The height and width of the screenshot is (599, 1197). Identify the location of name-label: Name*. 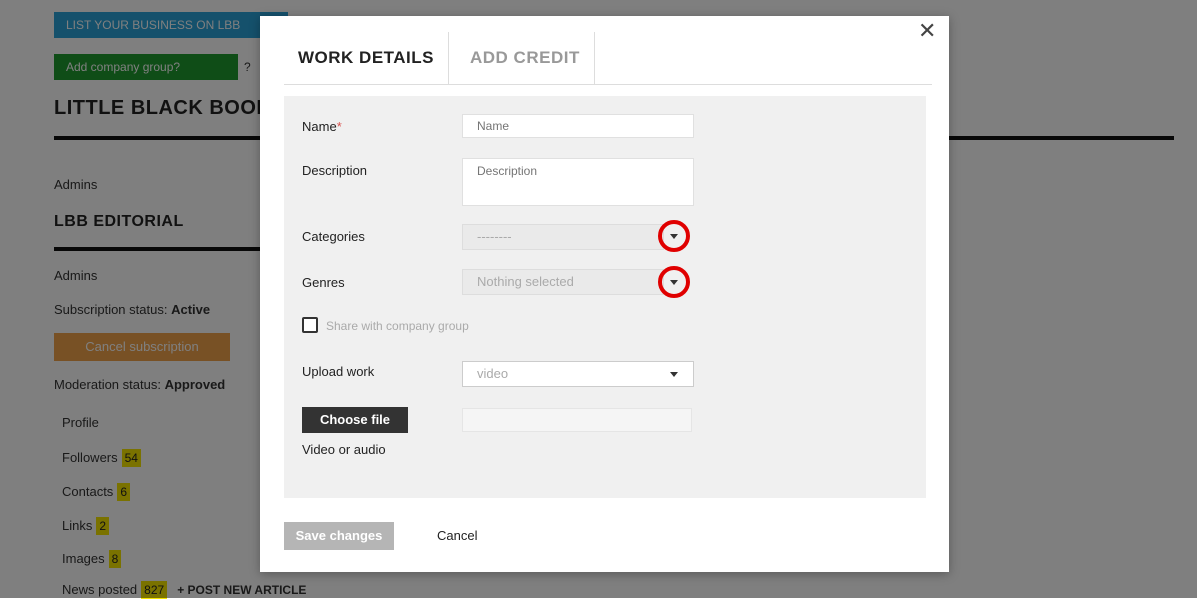
(322, 126).